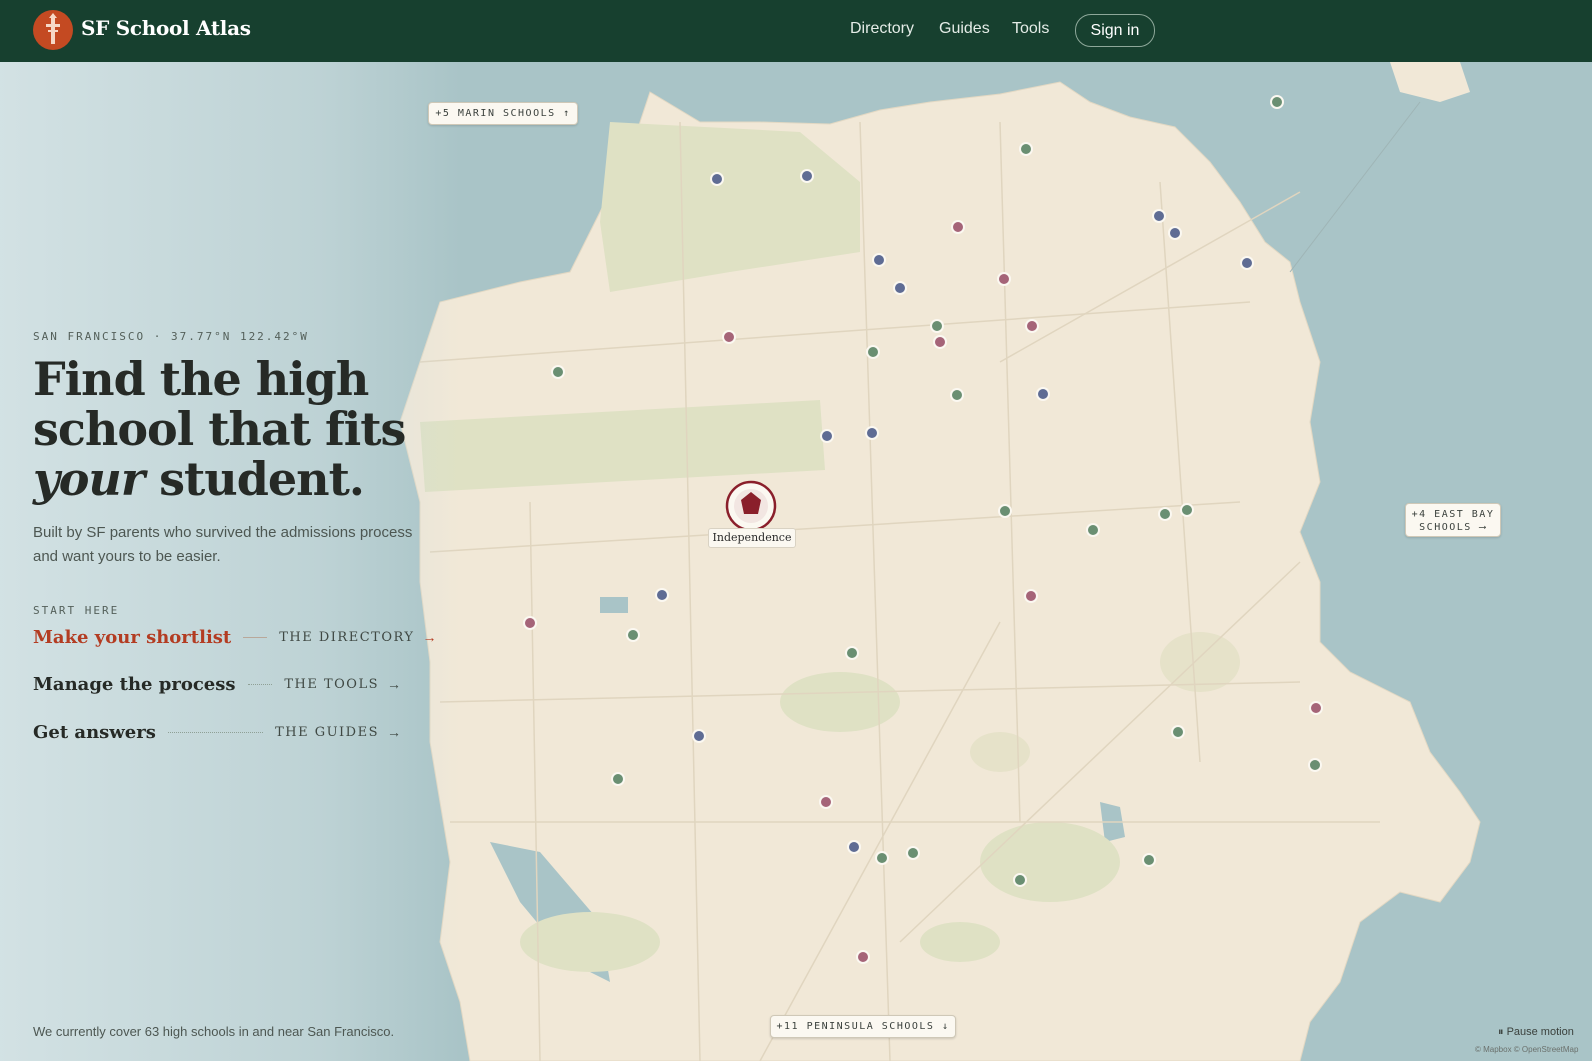 Image resolution: width=1592 pixels, height=1061 pixels. Describe the element at coordinates (53, 30) in the screenshot. I see `logo-icon` at that location.